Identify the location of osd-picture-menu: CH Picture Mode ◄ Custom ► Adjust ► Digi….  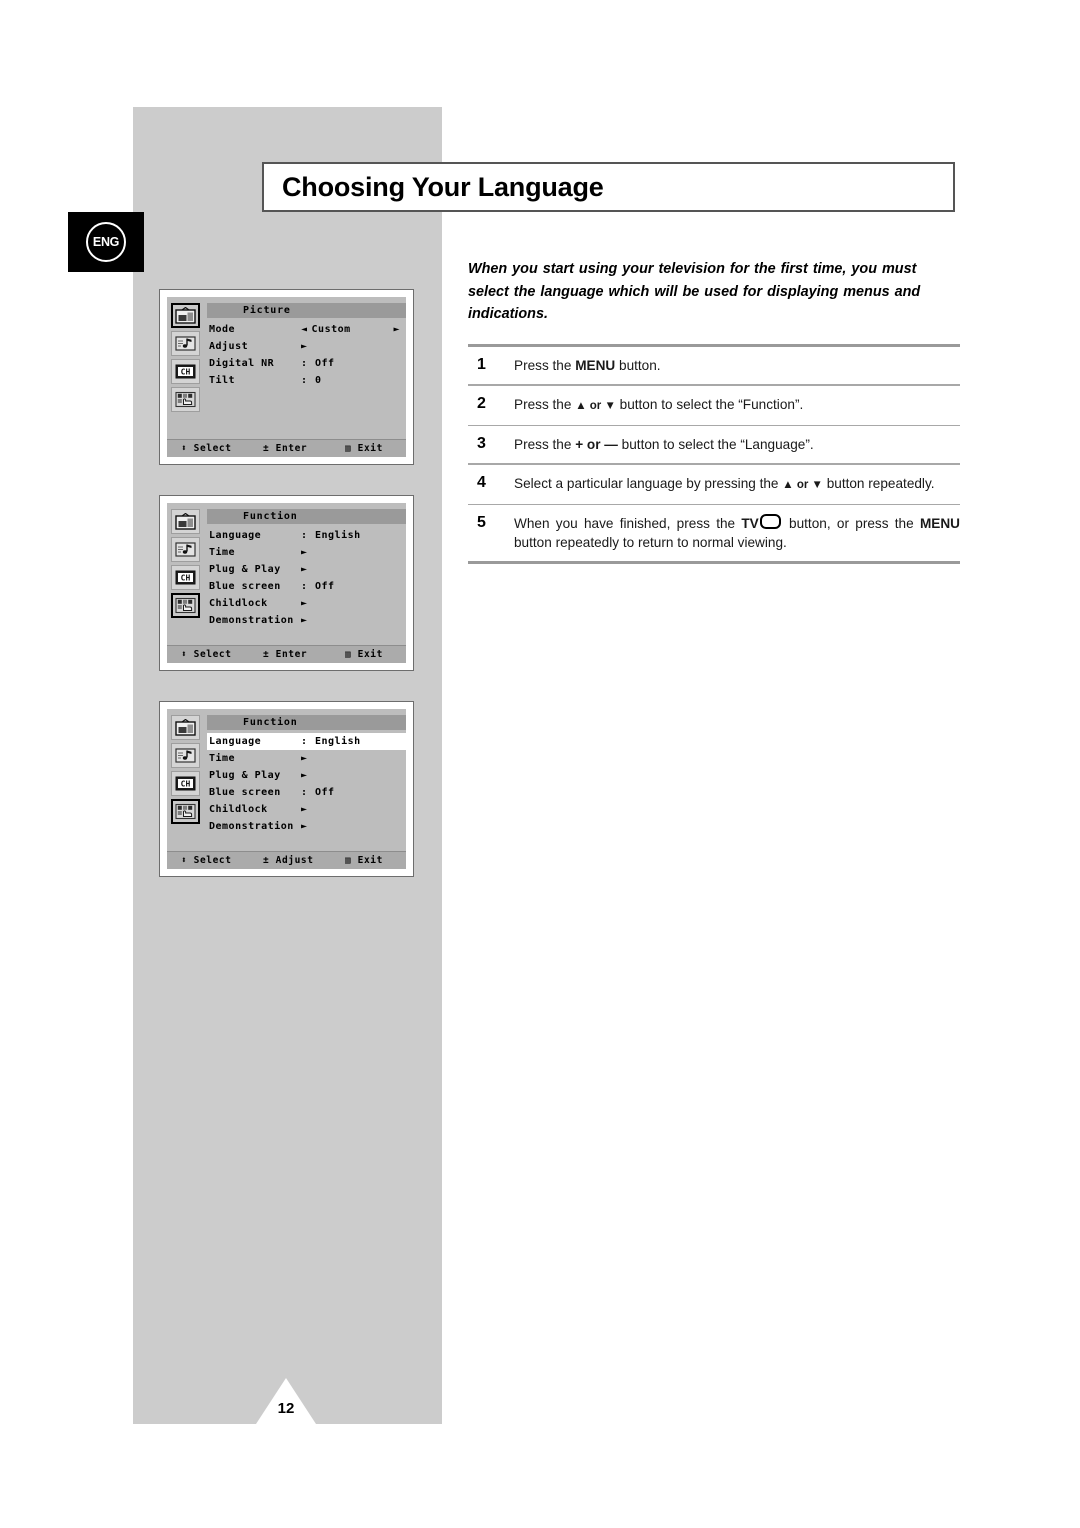
(286, 377).